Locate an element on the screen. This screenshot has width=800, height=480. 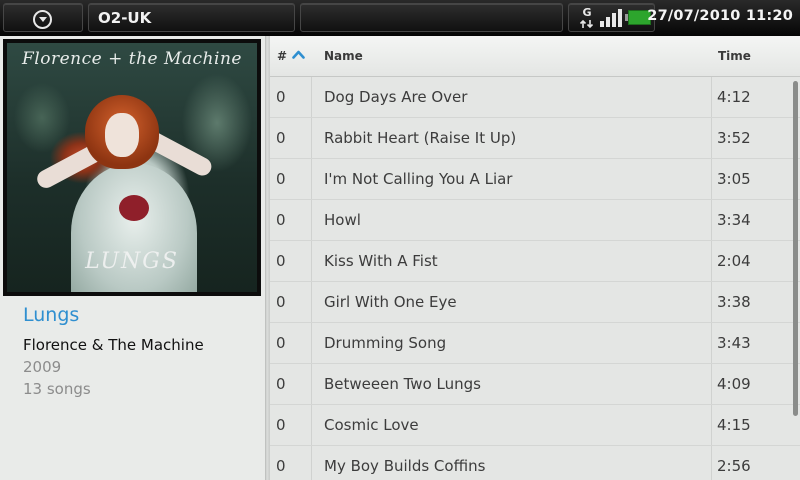
column-header-name-label: Name is located at coordinates (343, 56).